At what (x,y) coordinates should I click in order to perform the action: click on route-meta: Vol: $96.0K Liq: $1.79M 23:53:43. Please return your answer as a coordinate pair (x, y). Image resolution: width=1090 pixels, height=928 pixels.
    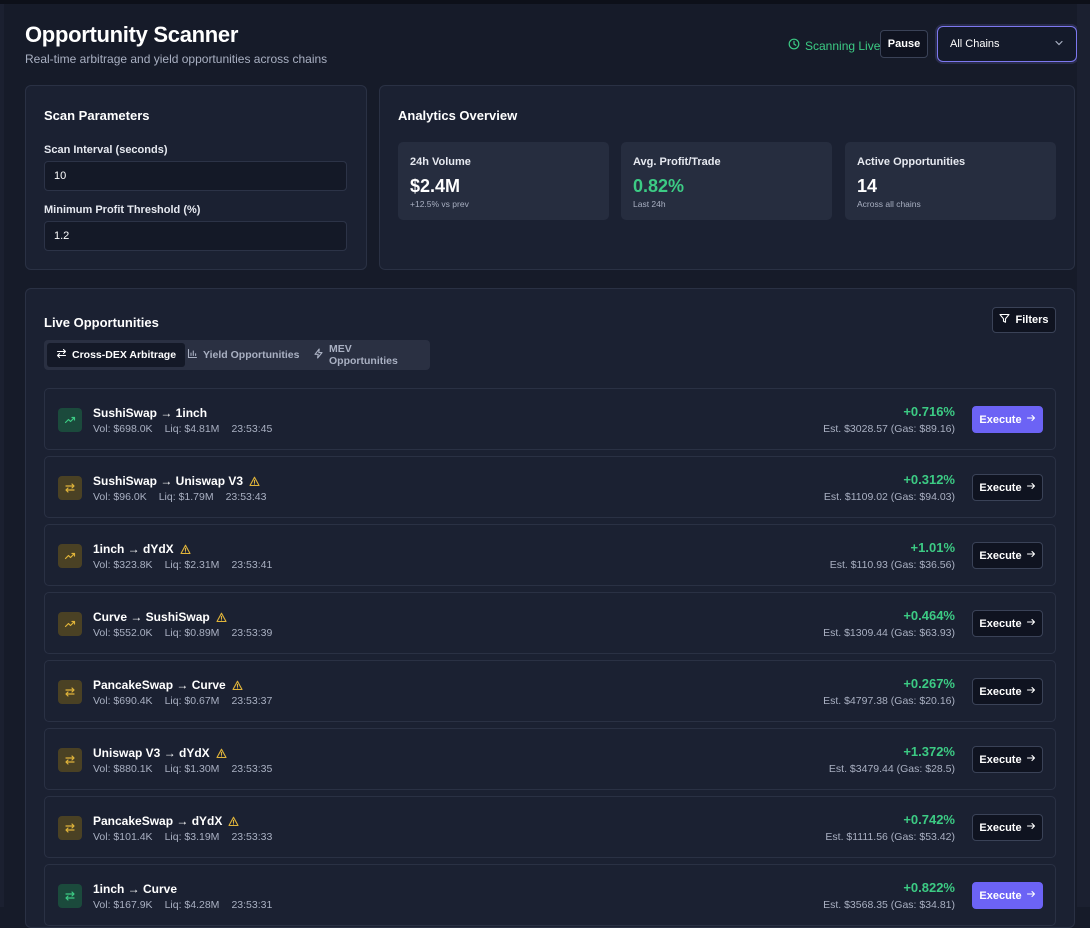
    Looking at the image, I should click on (185, 497).